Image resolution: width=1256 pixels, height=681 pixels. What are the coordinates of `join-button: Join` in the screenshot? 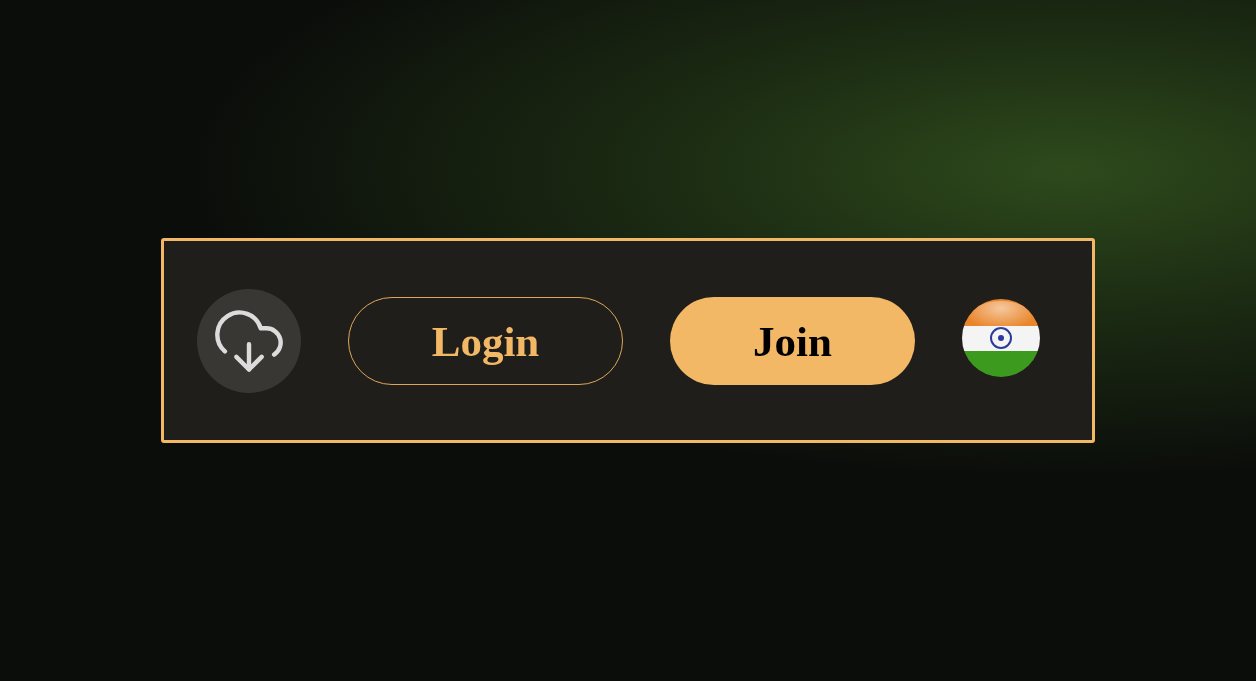 It's located at (792, 340).